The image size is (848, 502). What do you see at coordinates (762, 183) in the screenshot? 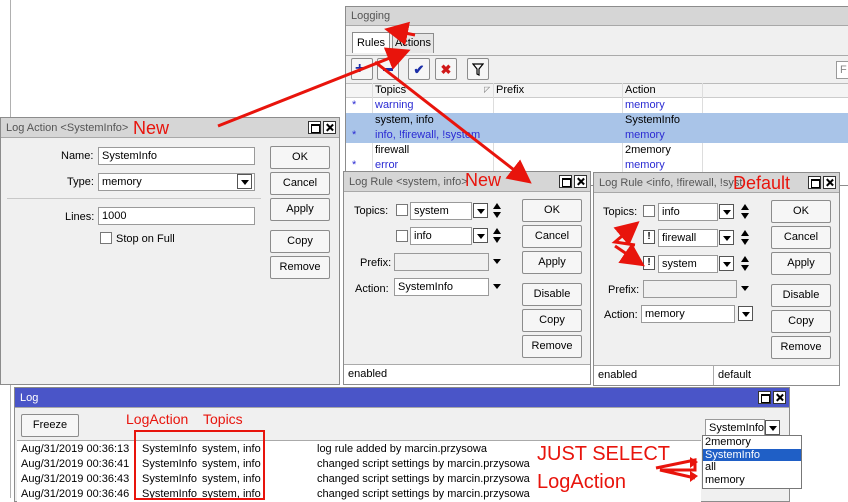
I see `annotation-default: Default` at bounding box center [762, 183].